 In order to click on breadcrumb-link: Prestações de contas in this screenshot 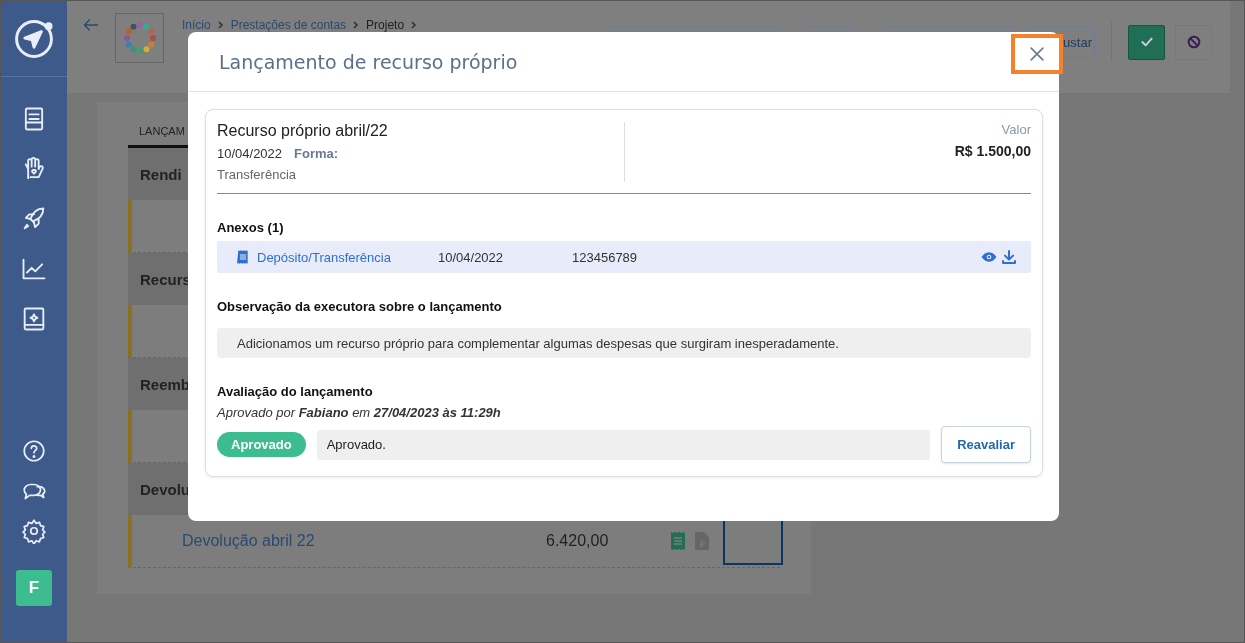, I will do `click(288, 25)`.